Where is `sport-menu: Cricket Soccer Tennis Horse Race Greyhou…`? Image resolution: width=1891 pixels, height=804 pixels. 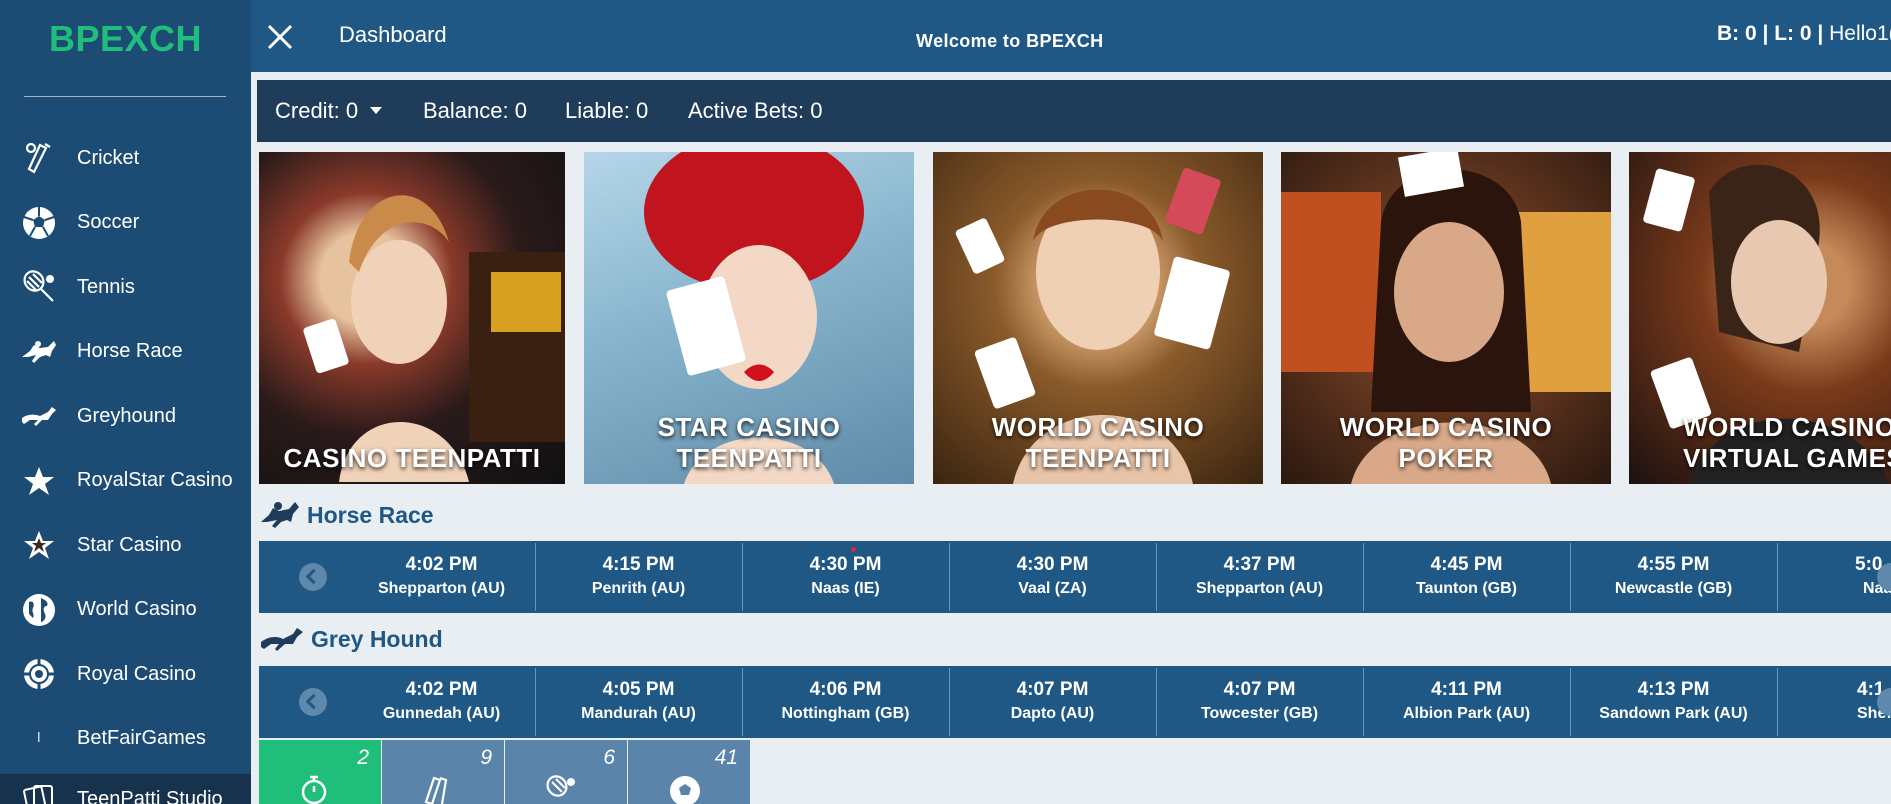 sport-menu: Cricket Soccer Tennis Horse Race Greyhou… is located at coordinates (125, 448).